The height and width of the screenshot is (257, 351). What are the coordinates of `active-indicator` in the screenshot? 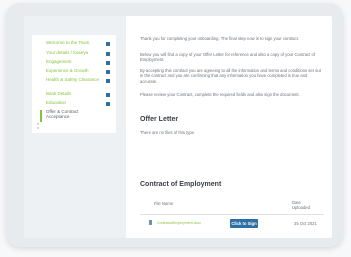 It's located at (41, 116).